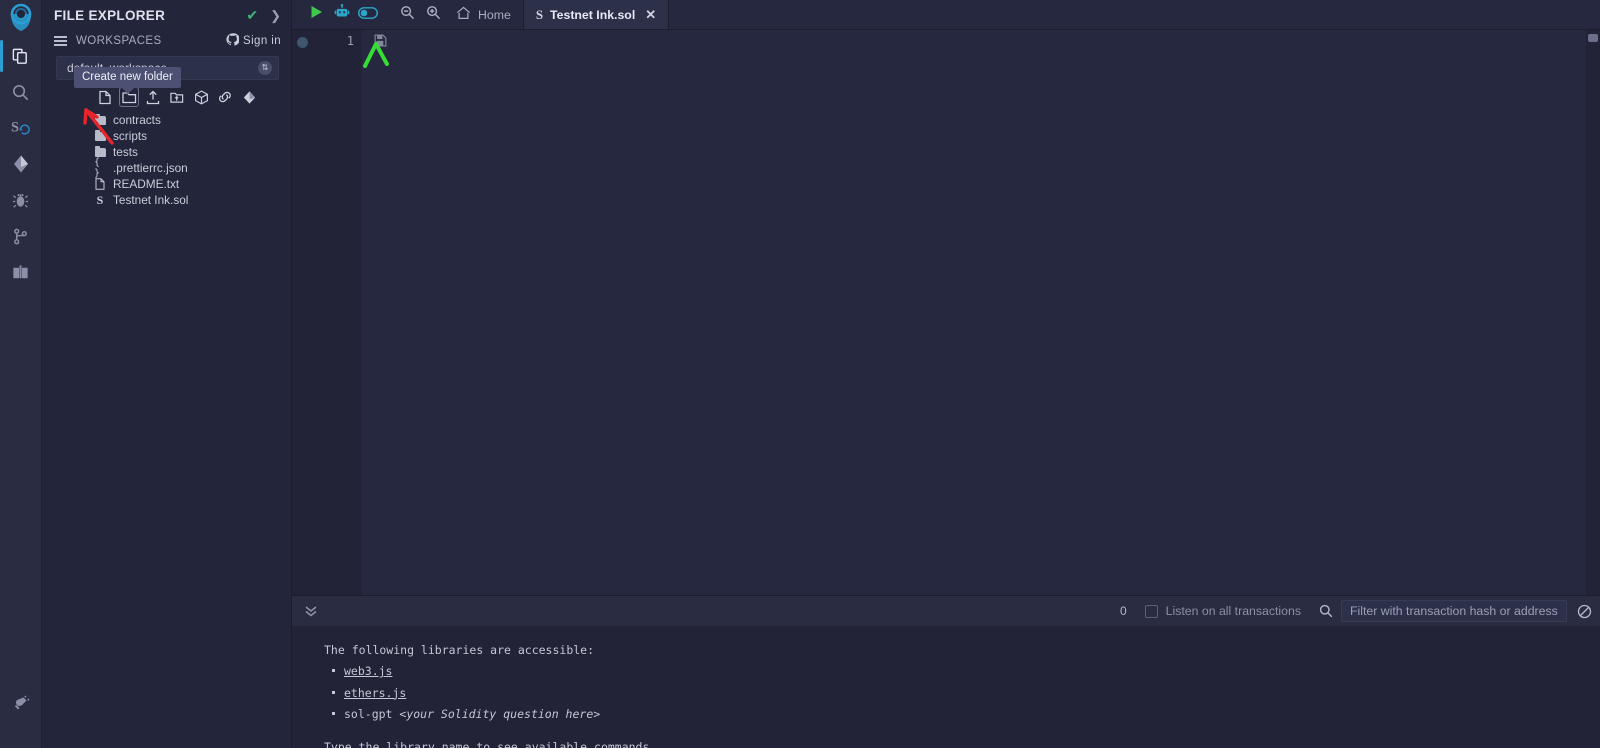 The height and width of the screenshot is (748, 1600). I want to click on text-file-icon, so click(100, 184).